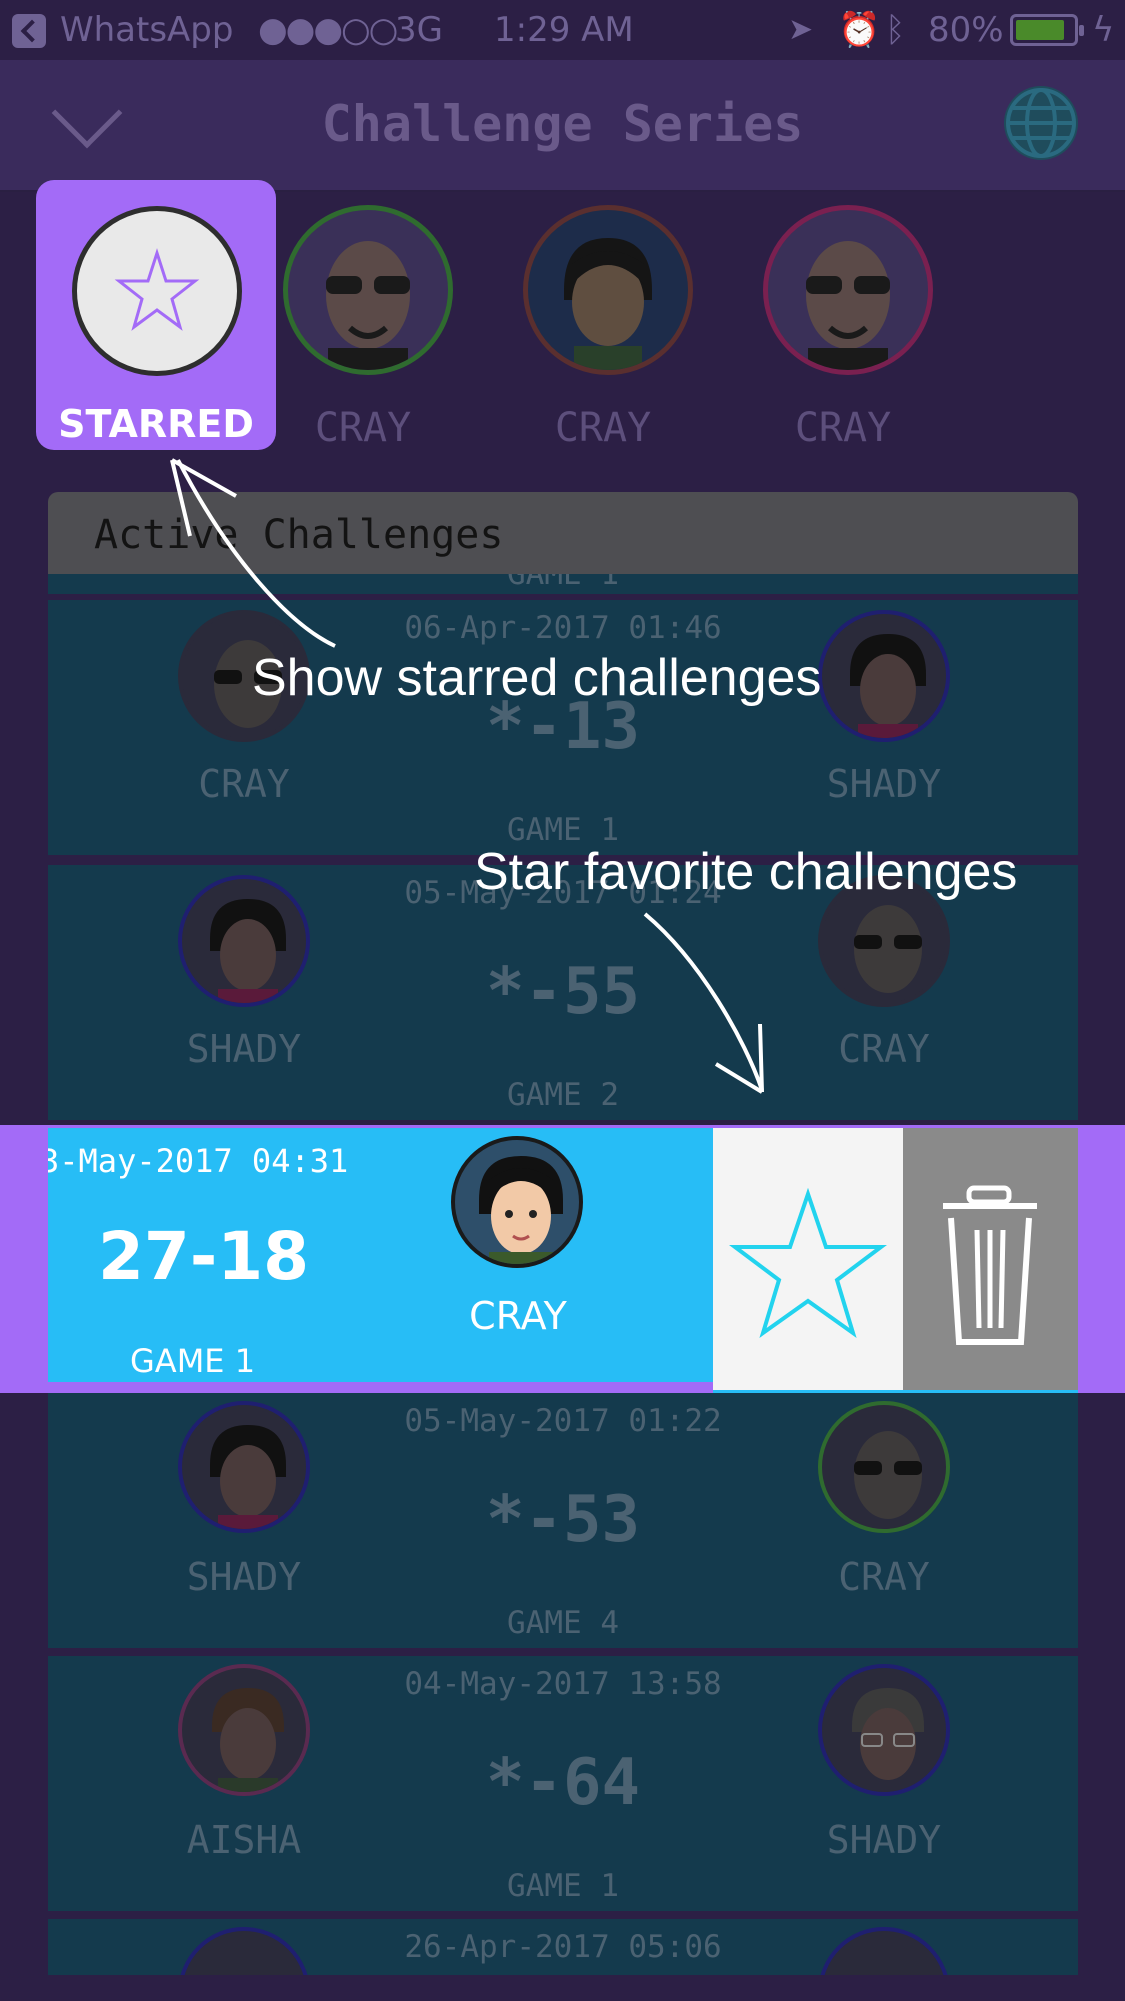 This screenshot has width=1125, height=2001. I want to click on annotation-show-starred: Show starred challenges, so click(537, 678).